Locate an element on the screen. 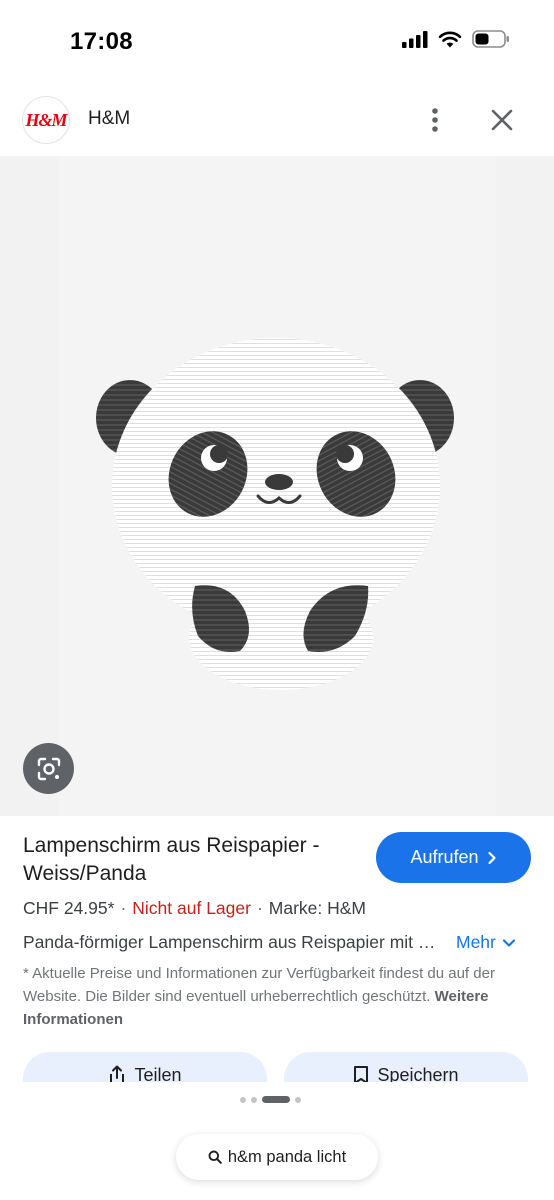  action-row: Teilen Speichern is located at coordinates (277, 1067).